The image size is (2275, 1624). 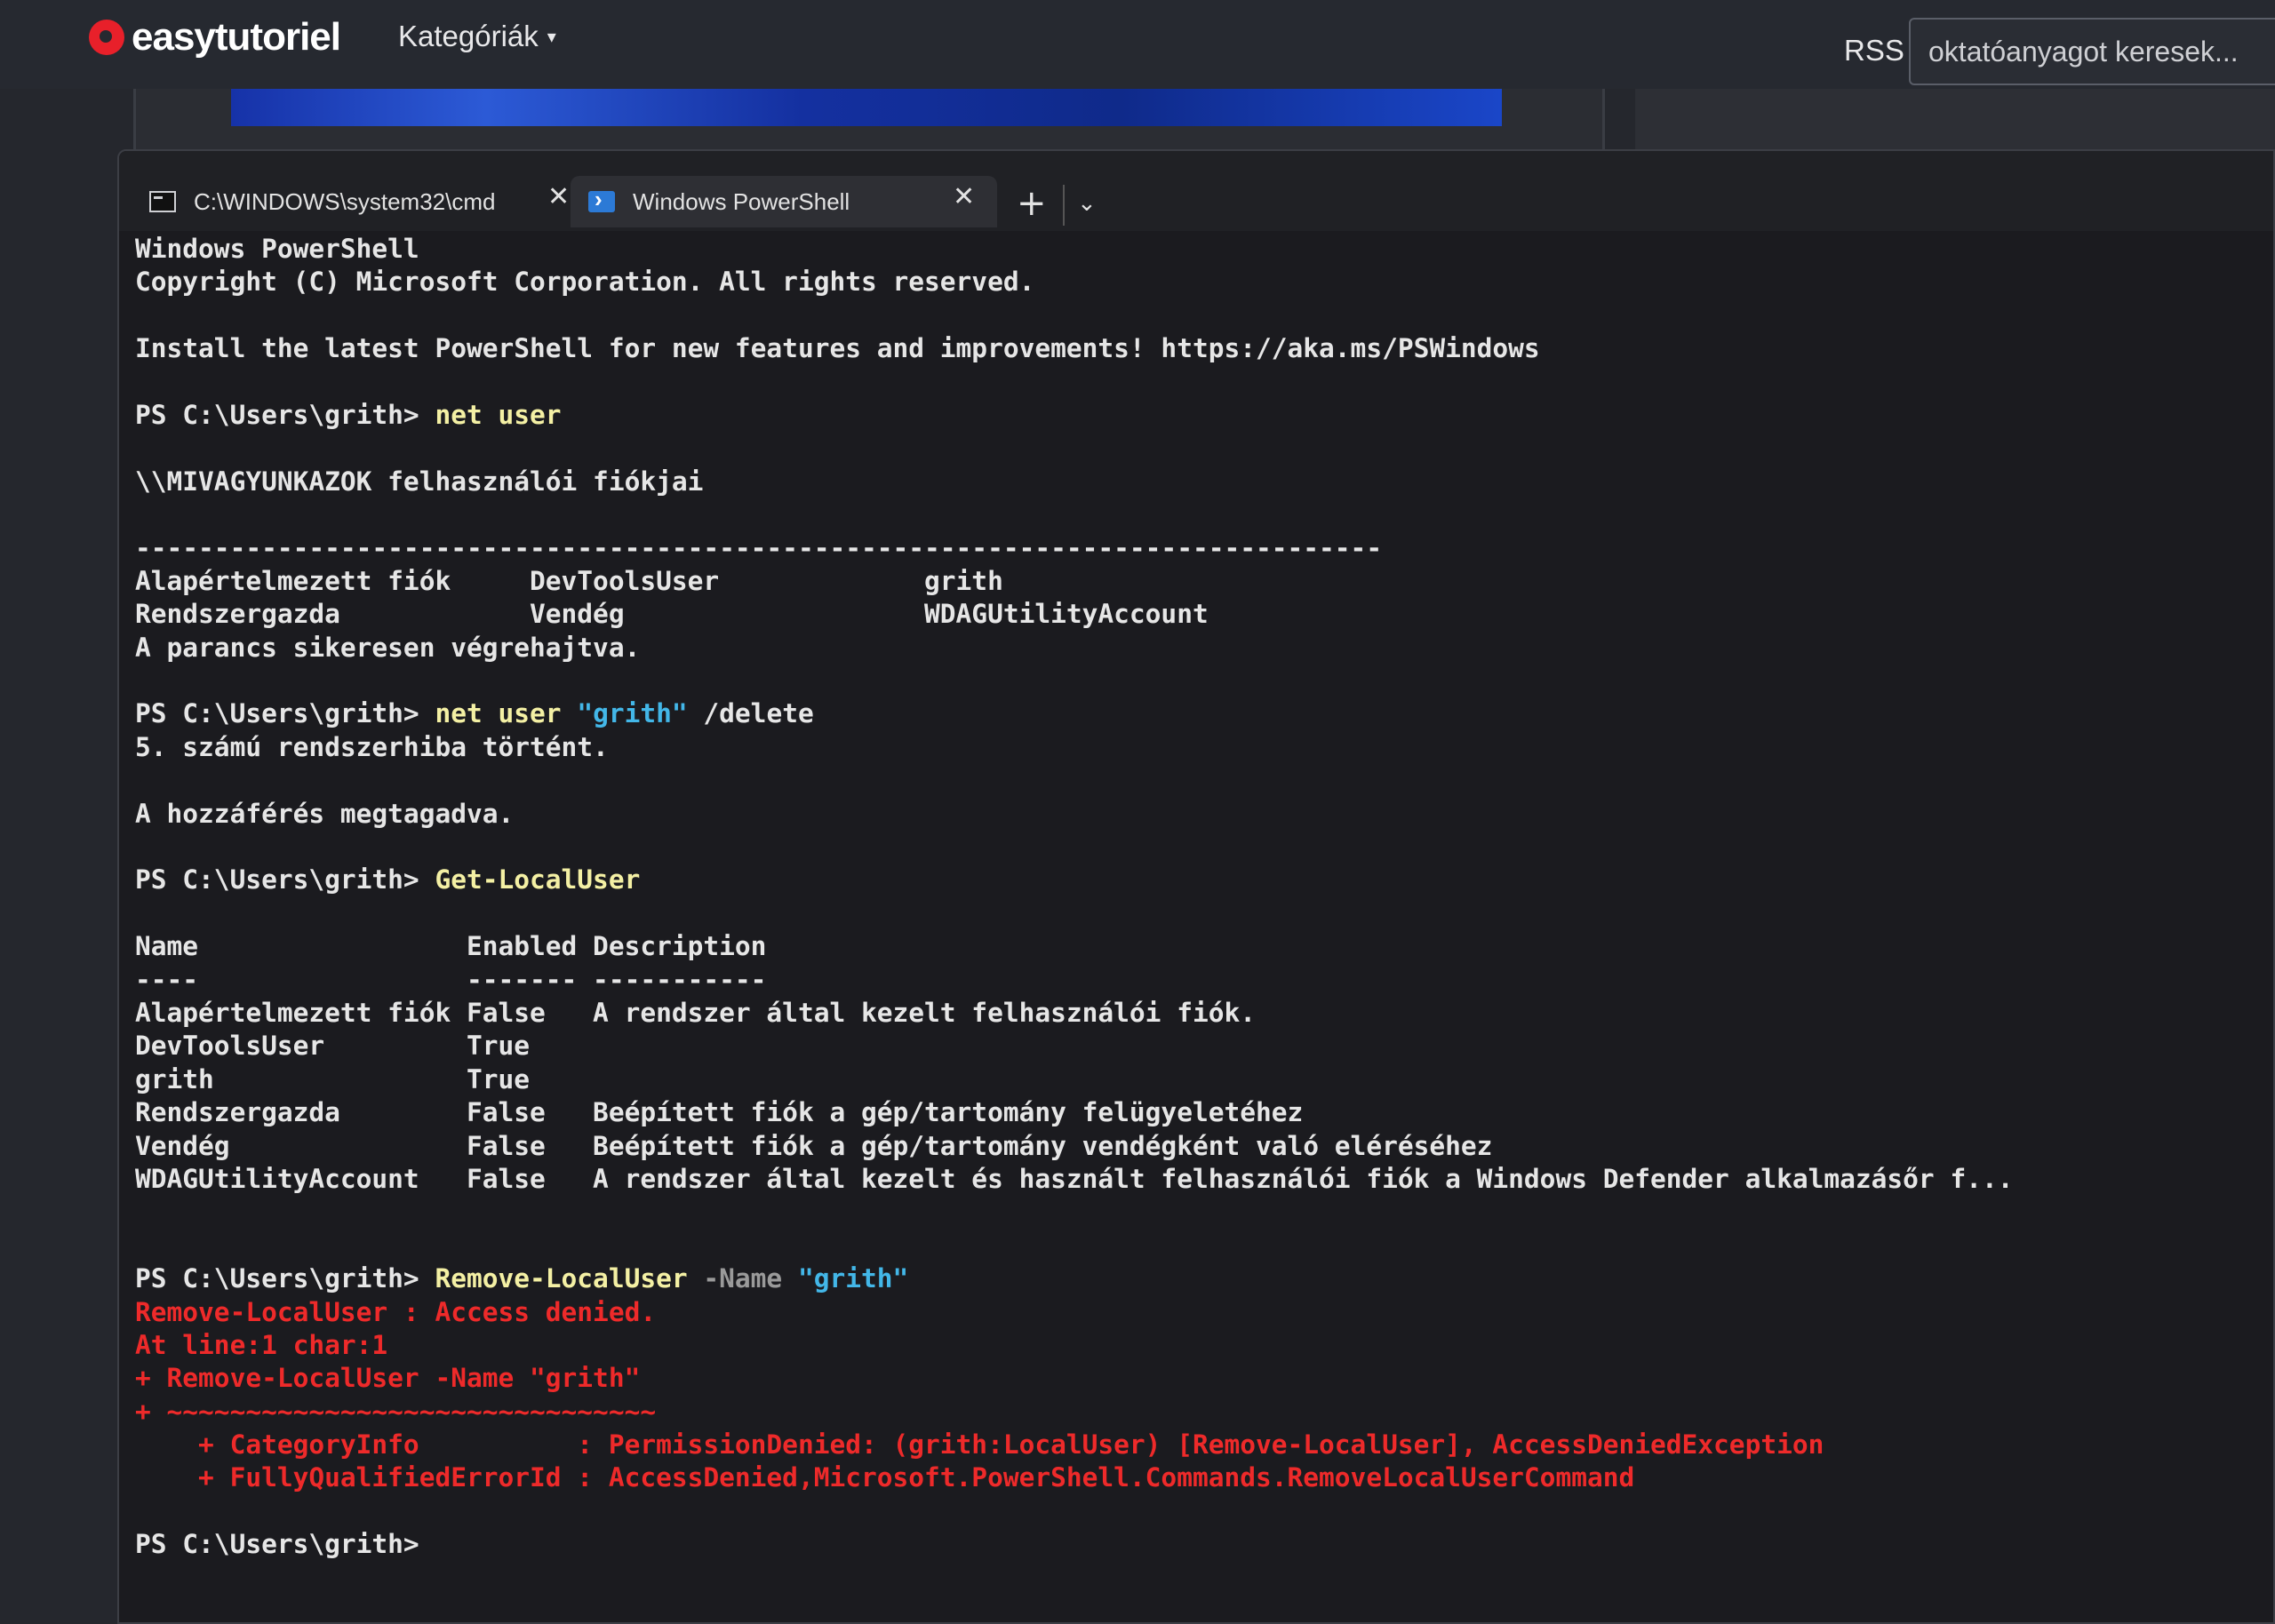 I want to click on terminal-text: Remove-LocalUser, so click(x=561, y=1278).